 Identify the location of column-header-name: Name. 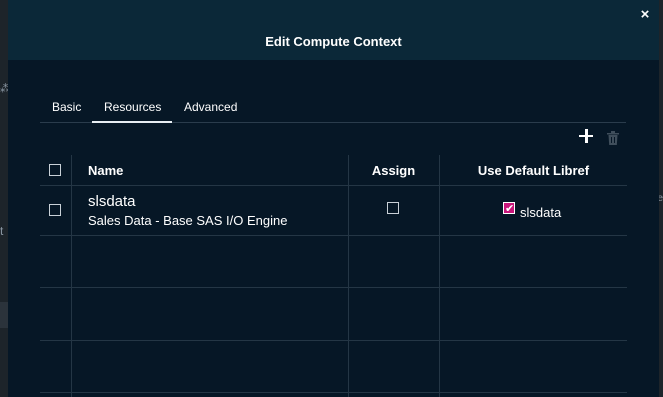
(105, 170).